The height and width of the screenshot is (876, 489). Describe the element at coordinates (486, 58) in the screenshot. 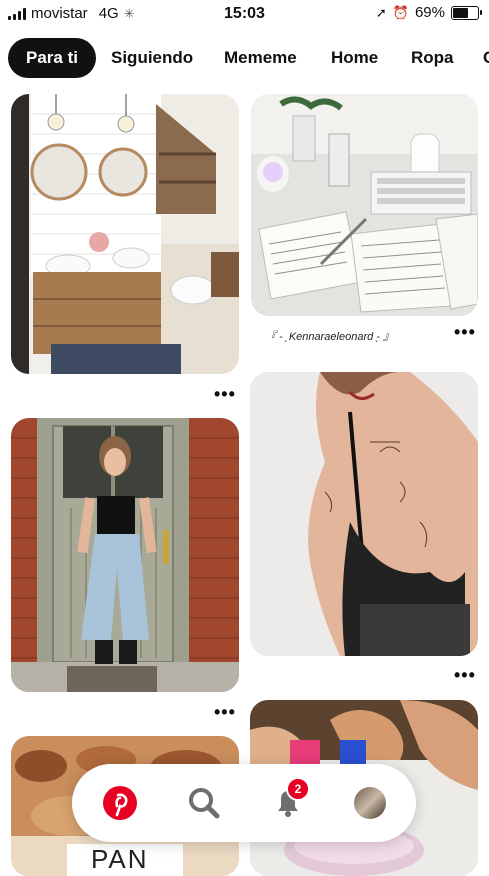

I see `tab-next: C` at that location.